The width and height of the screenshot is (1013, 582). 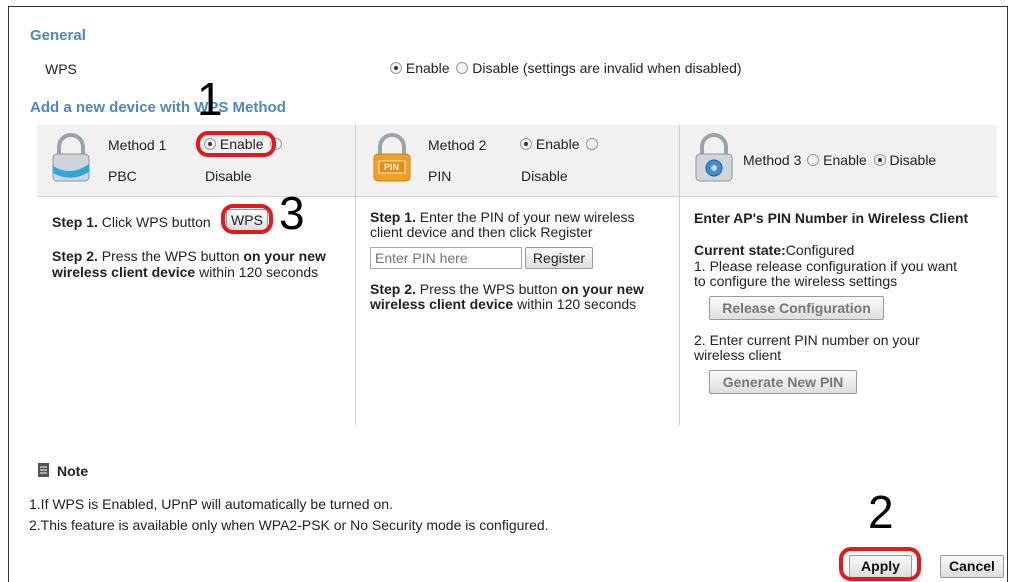 What do you see at coordinates (73, 471) in the screenshot?
I see `note-title: Note` at bounding box center [73, 471].